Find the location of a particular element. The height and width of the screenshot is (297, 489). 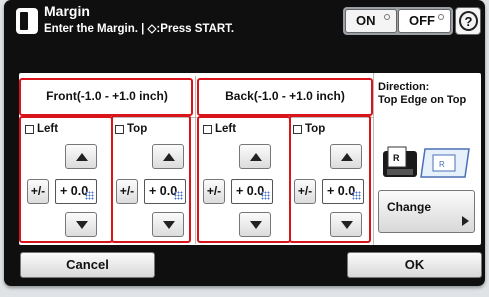

margin-icon is located at coordinates (27, 21).